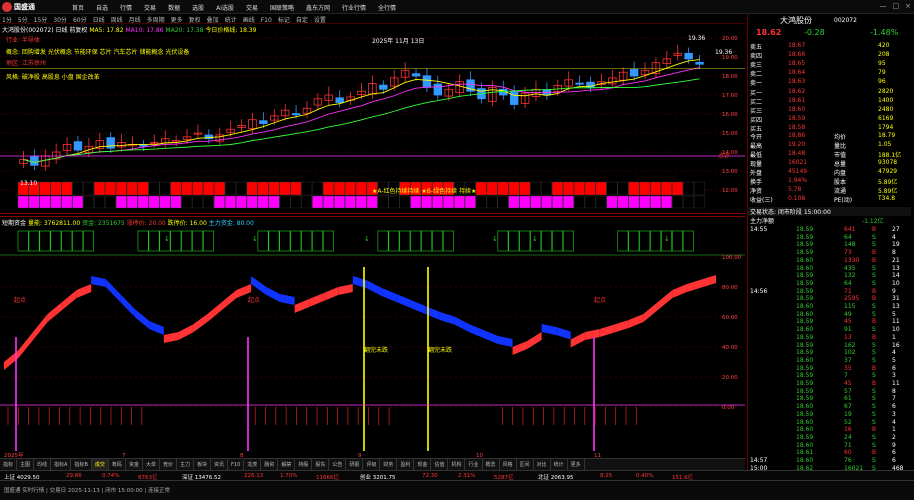  What do you see at coordinates (650, 312) in the screenshot?
I see `oscillator-segment` at bounding box center [650, 312].